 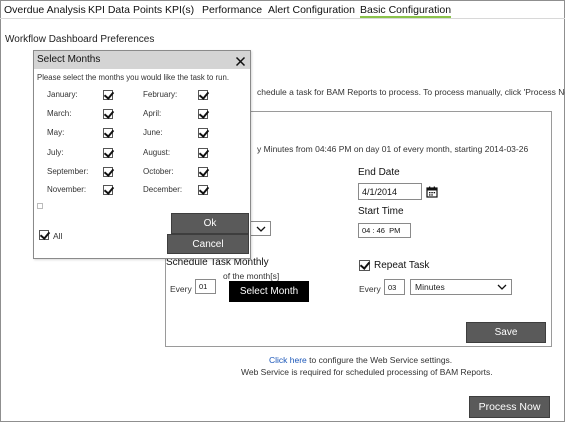 What do you see at coordinates (370, 289) in the screenshot?
I see `repeat-every-label: Every` at bounding box center [370, 289].